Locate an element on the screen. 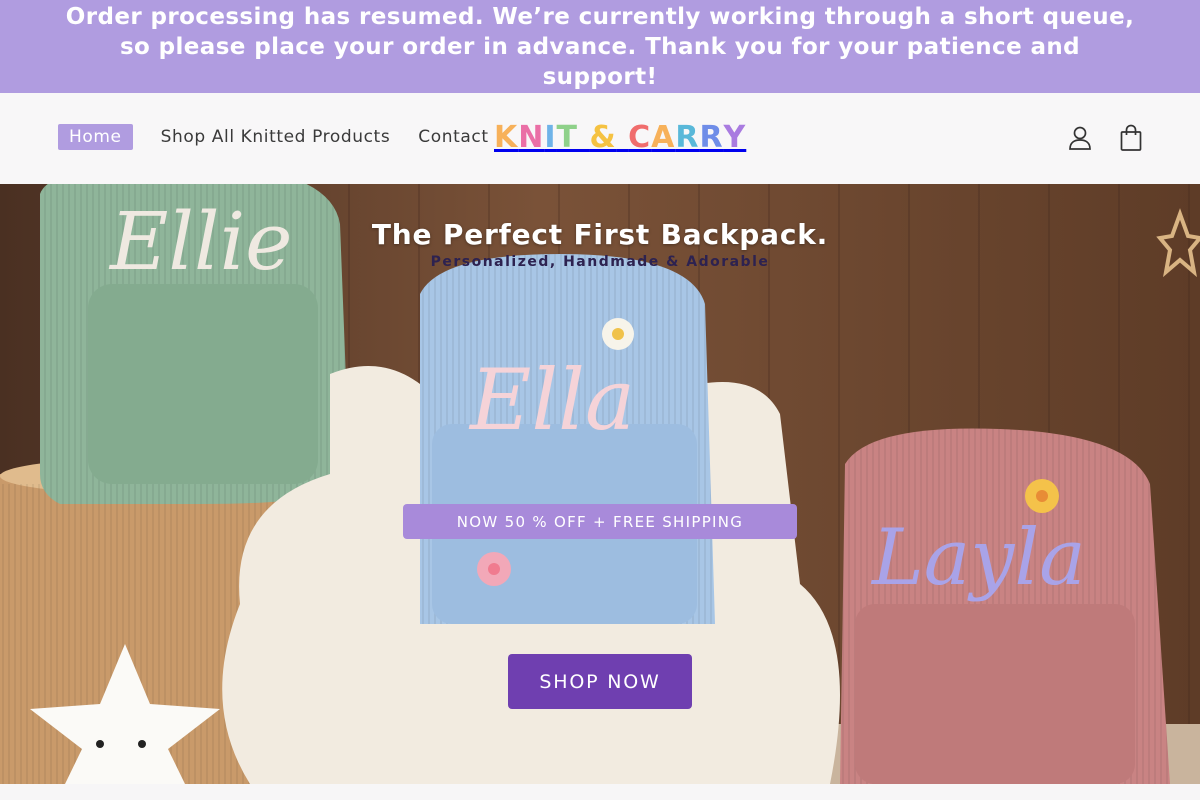 This screenshot has width=1200, height=800. nav-contact: Contact is located at coordinates (453, 137).